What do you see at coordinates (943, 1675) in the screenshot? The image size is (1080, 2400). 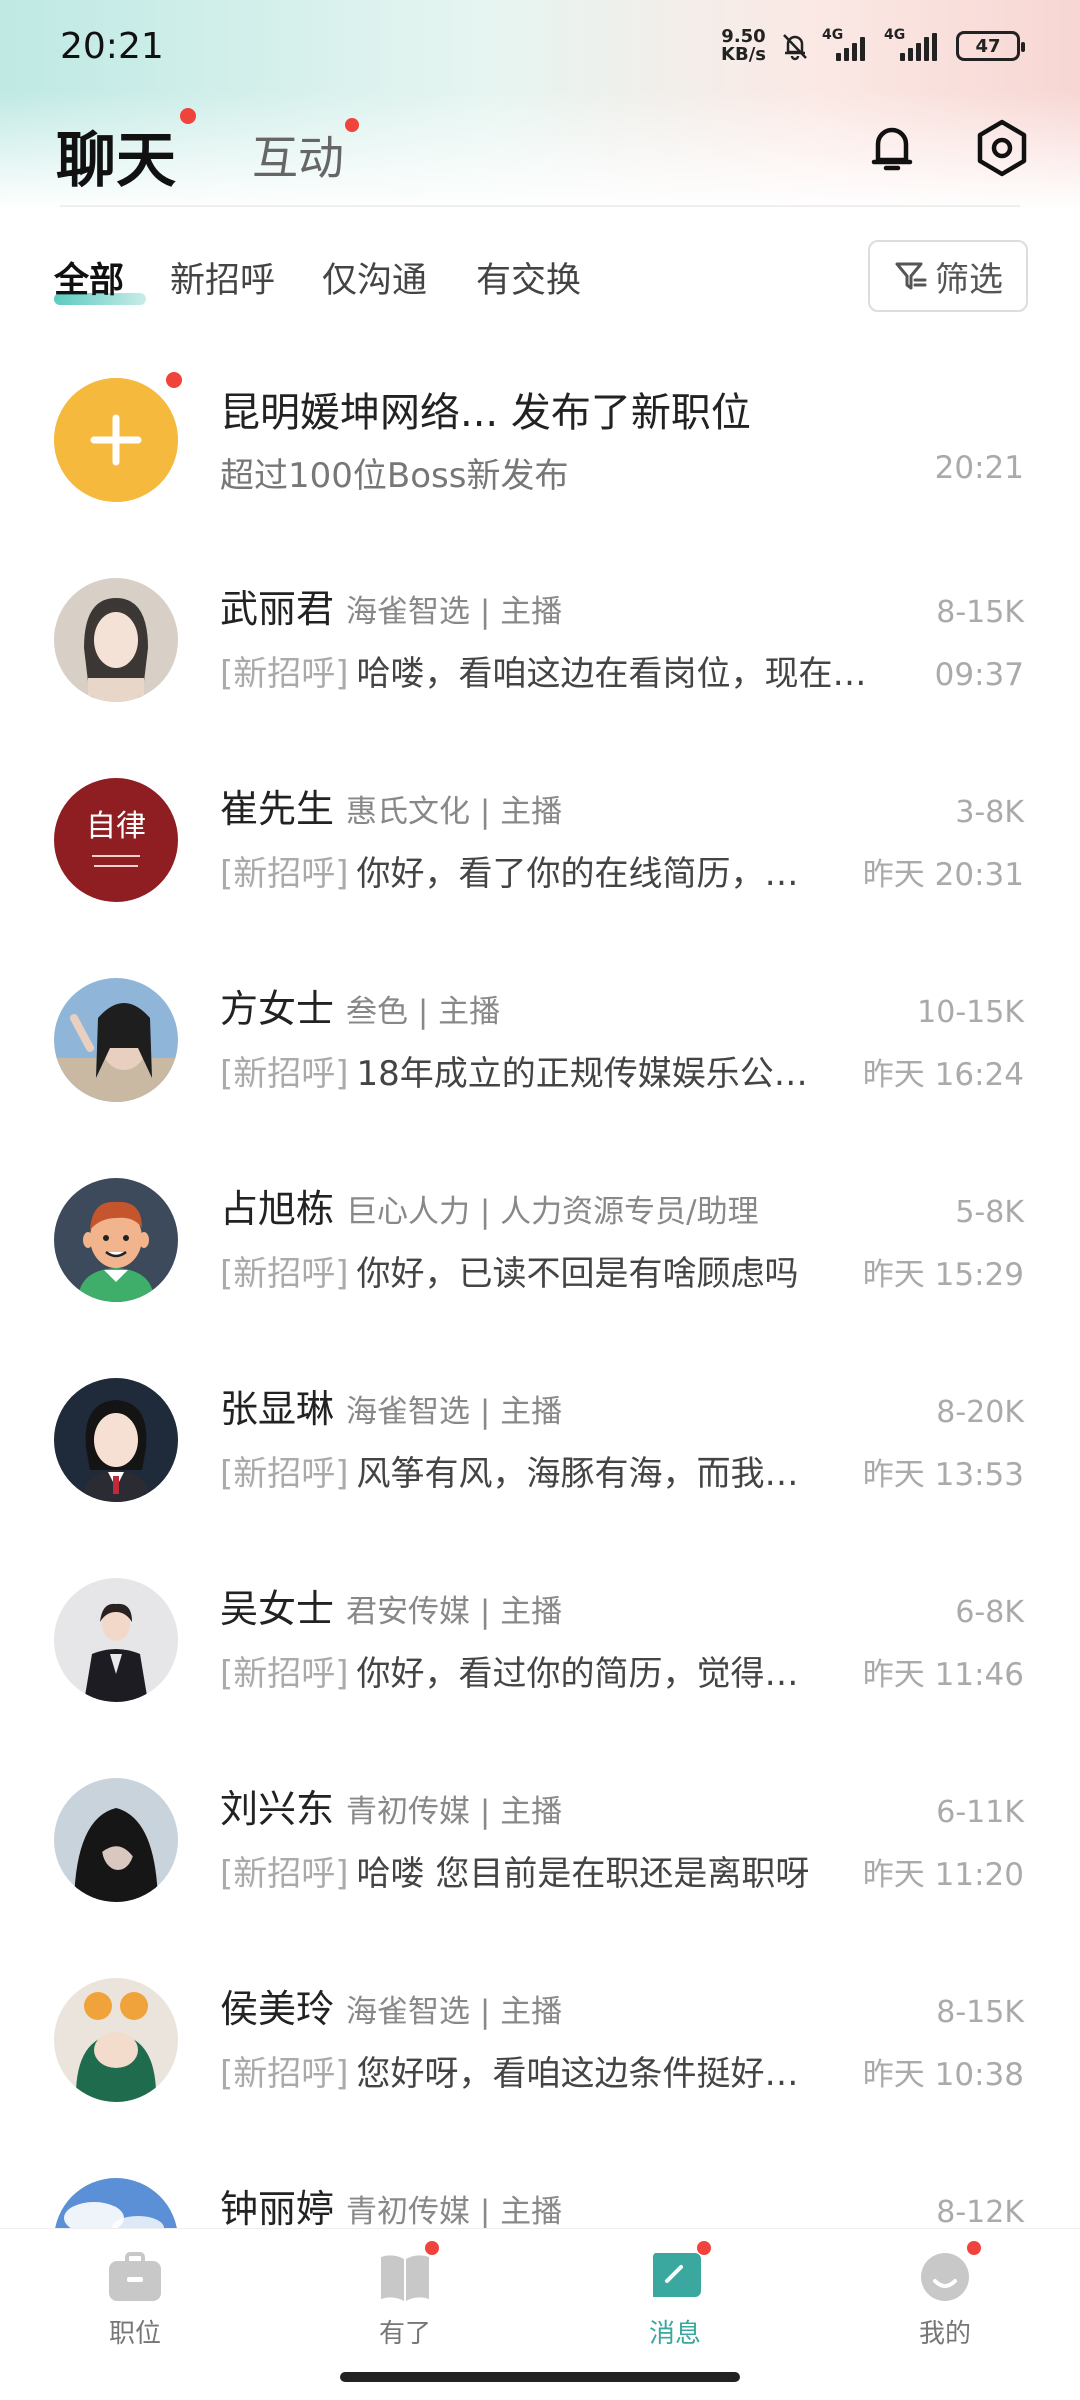 I see `message-time: 昨天 11:46` at bounding box center [943, 1675].